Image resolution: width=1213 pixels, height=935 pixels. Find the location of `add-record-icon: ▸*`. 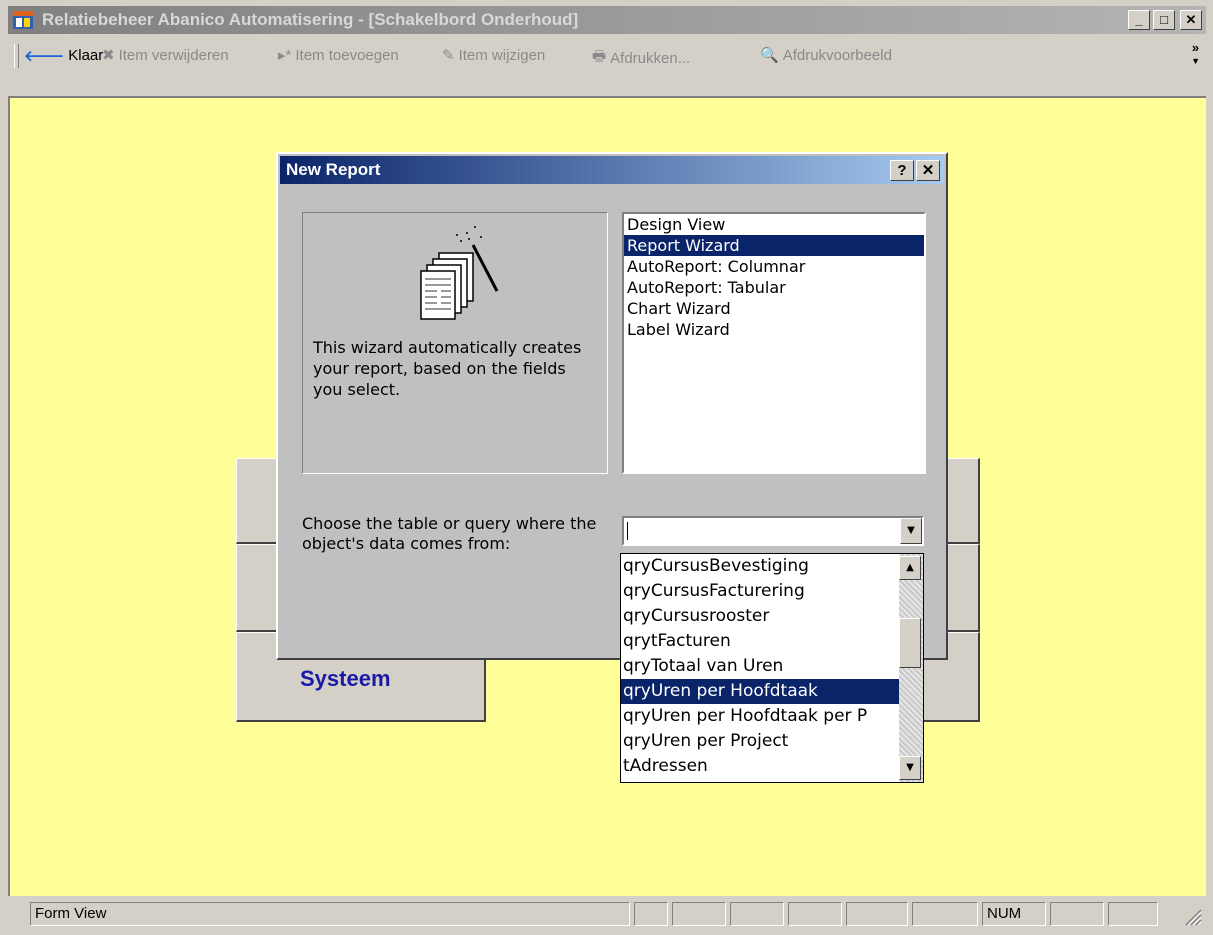

add-record-icon: ▸* is located at coordinates (285, 55).